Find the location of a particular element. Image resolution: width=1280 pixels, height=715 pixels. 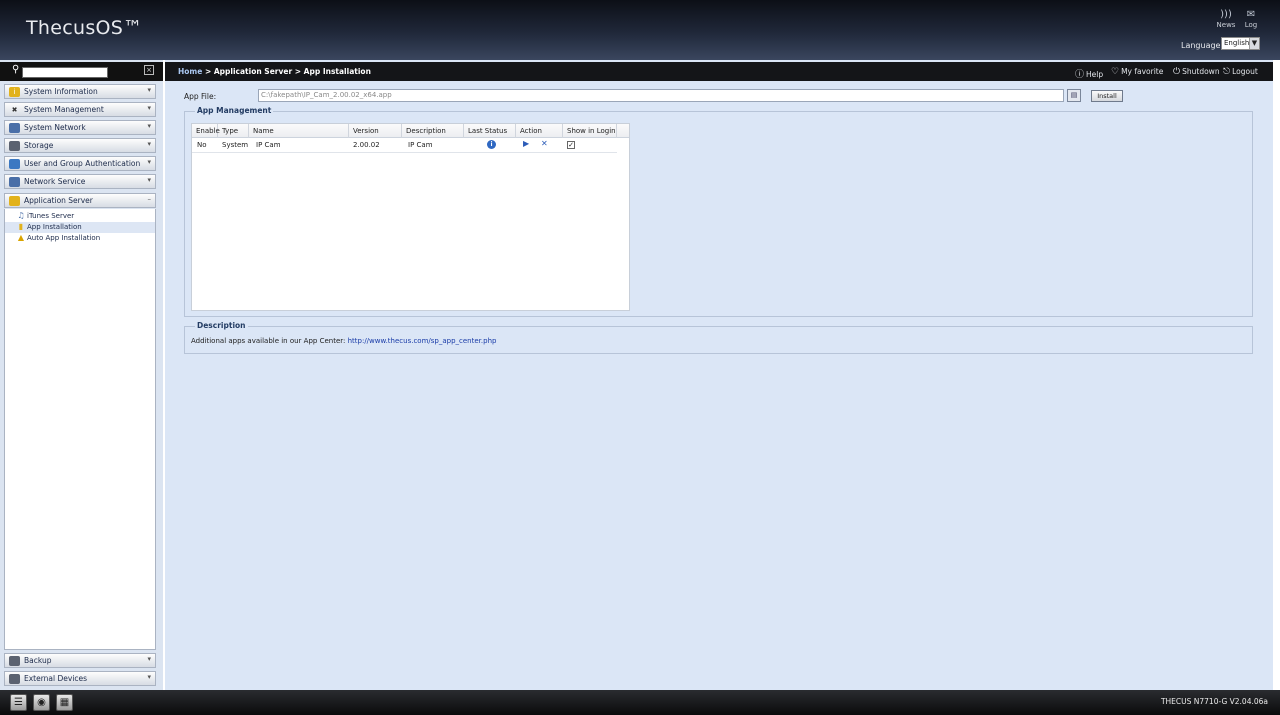

help-link: ⓘ Help is located at coordinates (1089, 73).